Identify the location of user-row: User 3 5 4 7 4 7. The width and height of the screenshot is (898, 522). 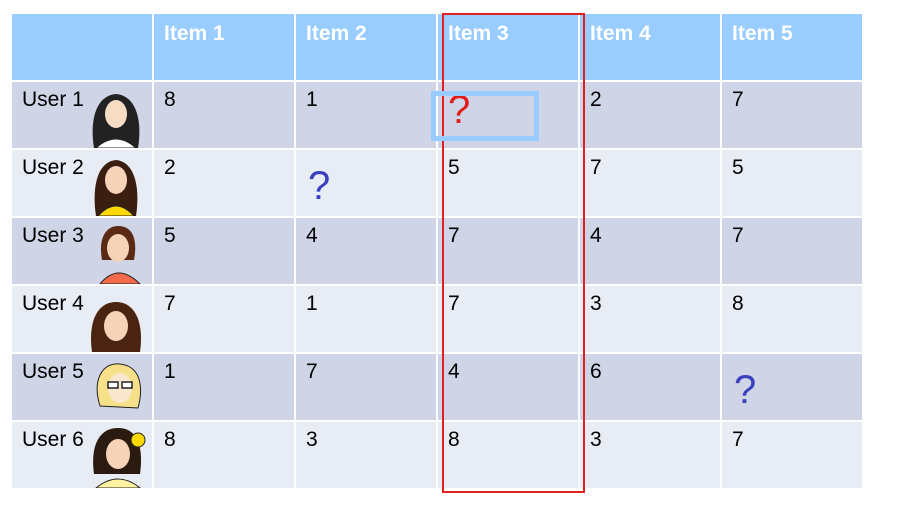
(437, 251).